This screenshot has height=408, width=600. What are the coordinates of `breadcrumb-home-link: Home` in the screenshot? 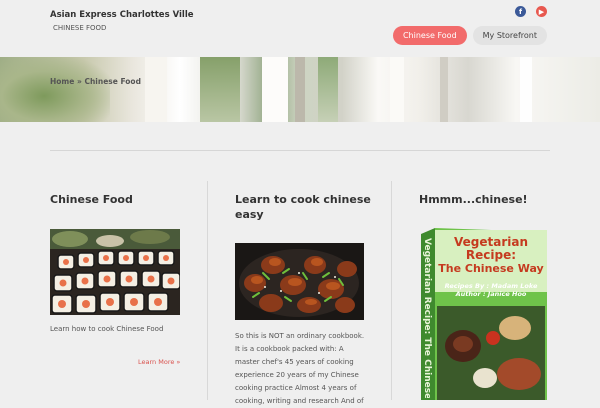 It's located at (62, 81).